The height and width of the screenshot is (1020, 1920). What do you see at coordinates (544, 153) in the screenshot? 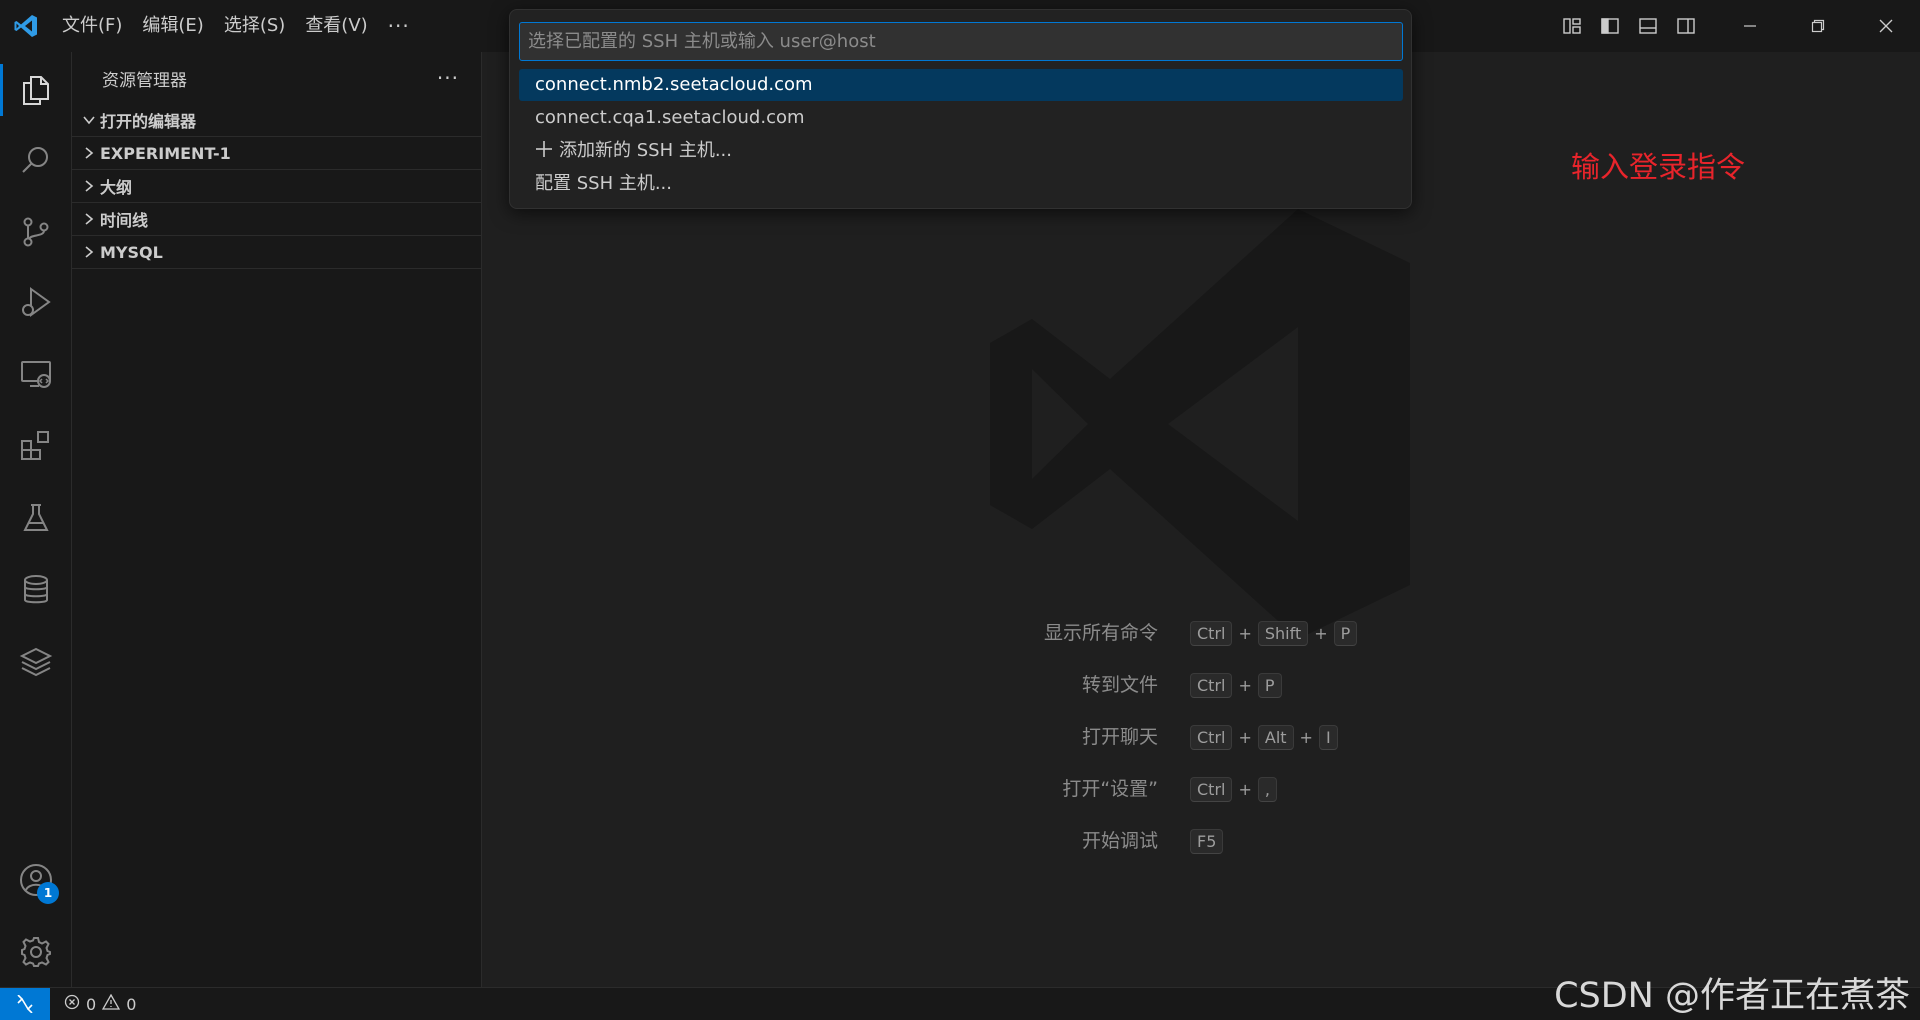
I see `plus-icon` at bounding box center [544, 153].